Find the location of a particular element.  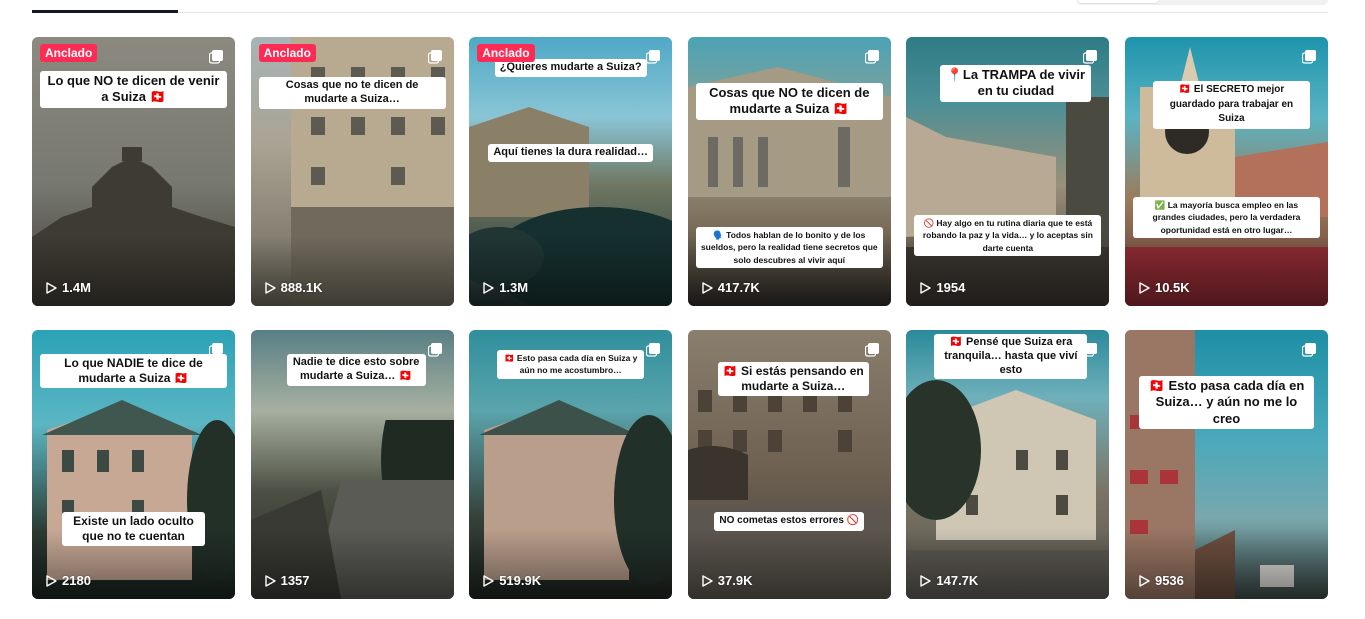

video-caption: Lo que NO te dicen de venir a Suiza 🇨🇭 is located at coordinates (133, 89).